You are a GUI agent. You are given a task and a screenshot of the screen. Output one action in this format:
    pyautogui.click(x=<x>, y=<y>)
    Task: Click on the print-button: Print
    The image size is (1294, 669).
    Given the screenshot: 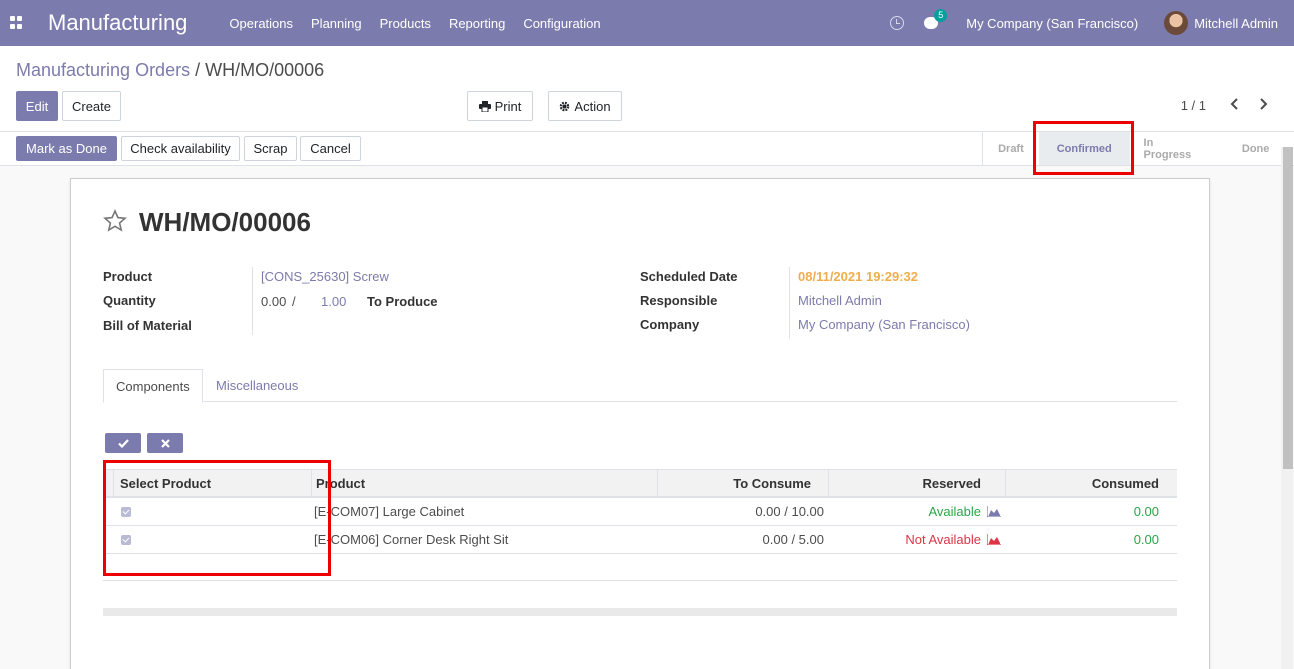 What is the action you would take?
    pyautogui.click(x=500, y=106)
    